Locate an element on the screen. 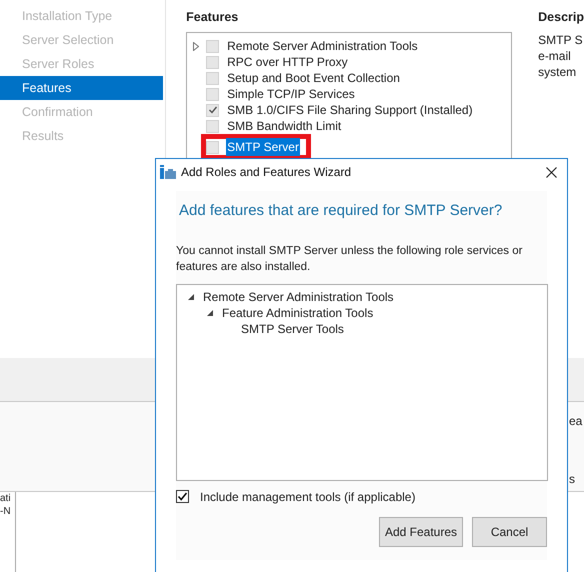  description-heading: Descrip is located at coordinates (561, 17).